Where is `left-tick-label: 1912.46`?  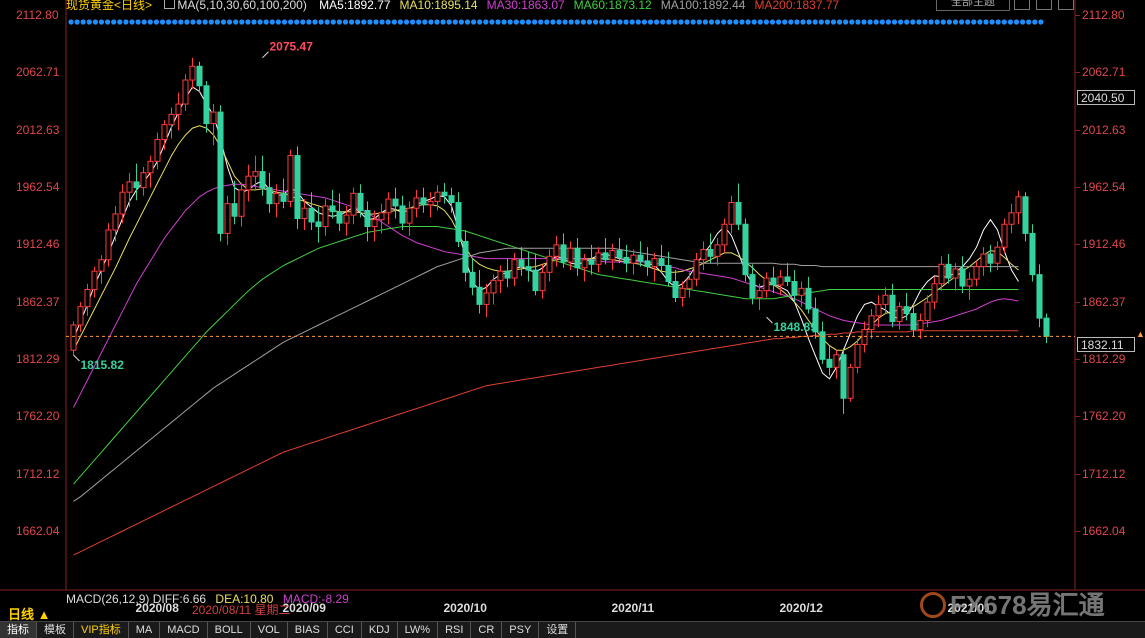 left-tick-label: 1912.46 is located at coordinates (38, 244).